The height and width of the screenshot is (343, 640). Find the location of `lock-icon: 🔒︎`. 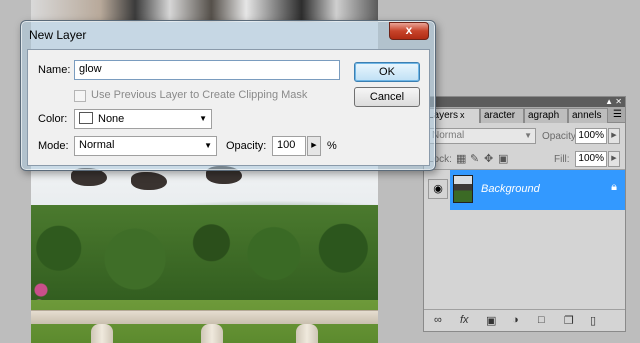

lock-icon: 🔒︎ is located at coordinates (614, 187).